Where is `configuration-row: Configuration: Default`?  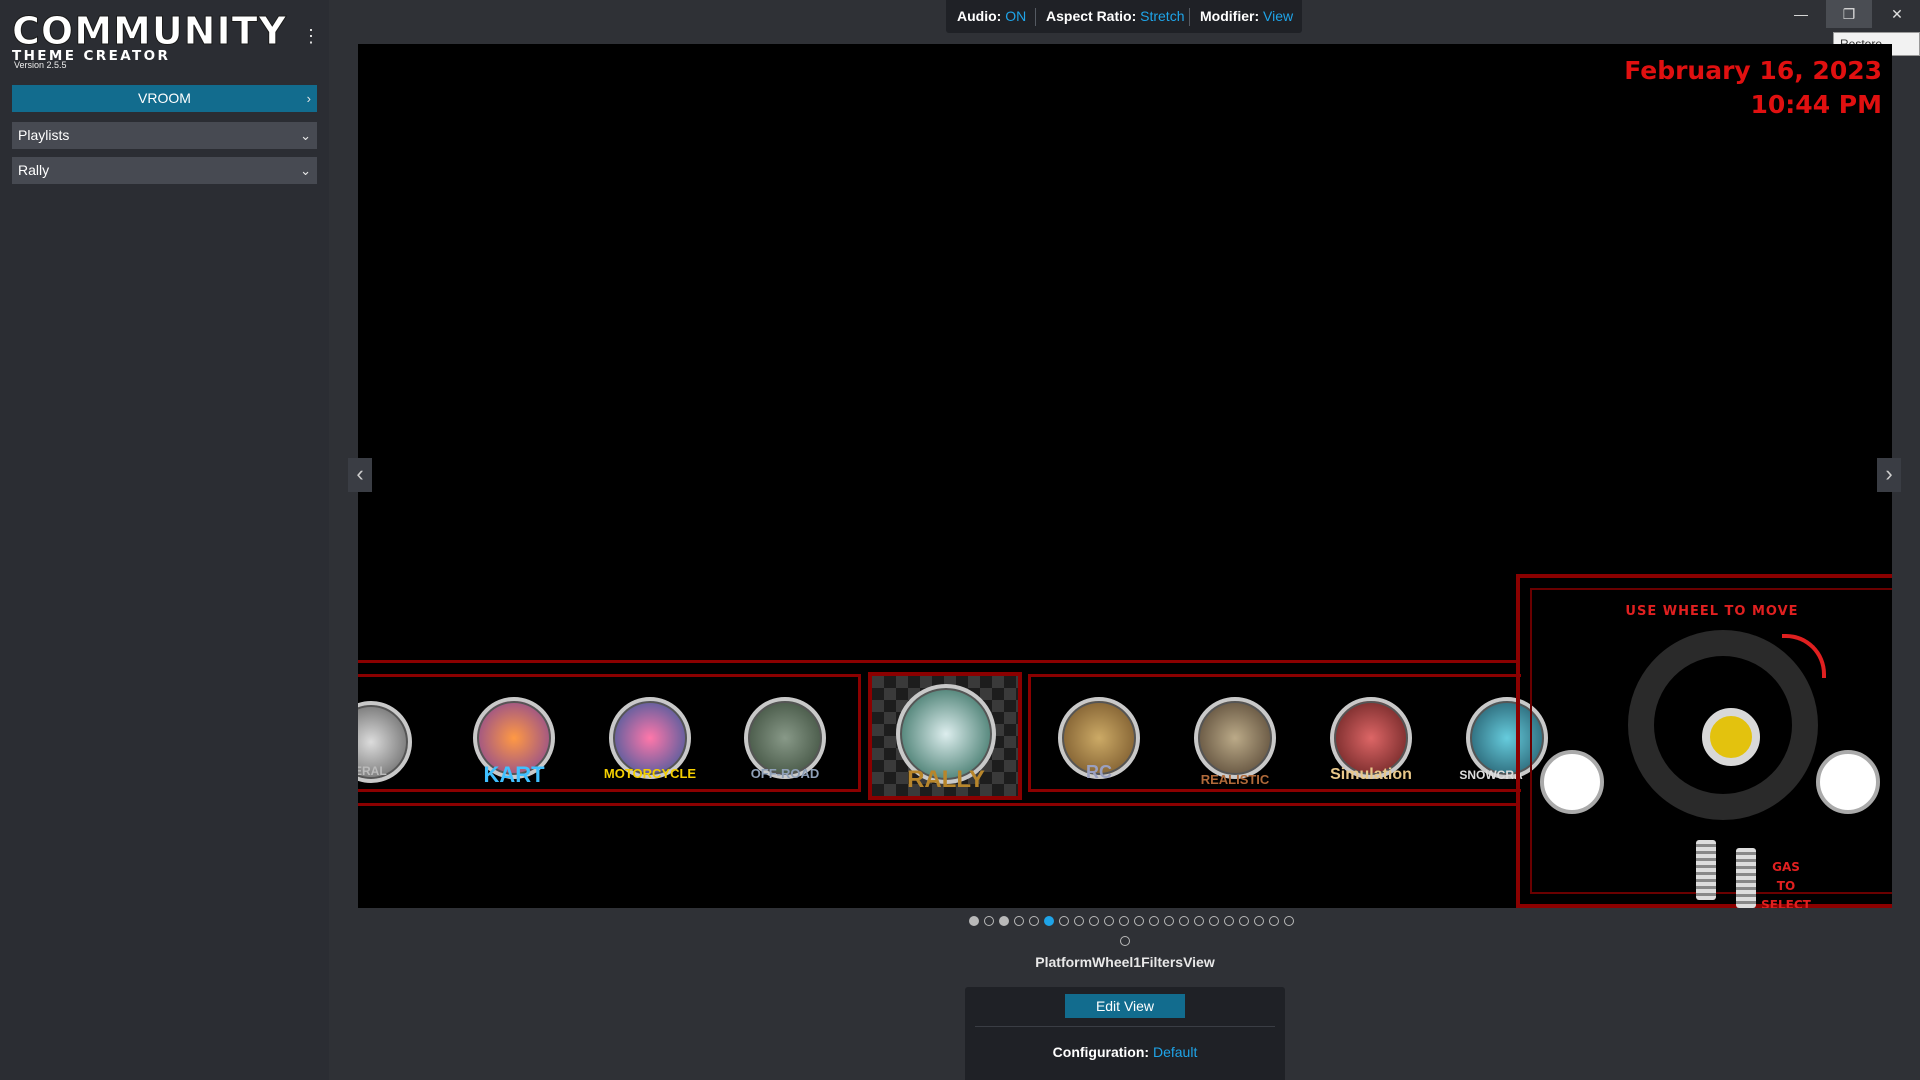 configuration-row: Configuration: Default is located at coordinates (1125, 1052).